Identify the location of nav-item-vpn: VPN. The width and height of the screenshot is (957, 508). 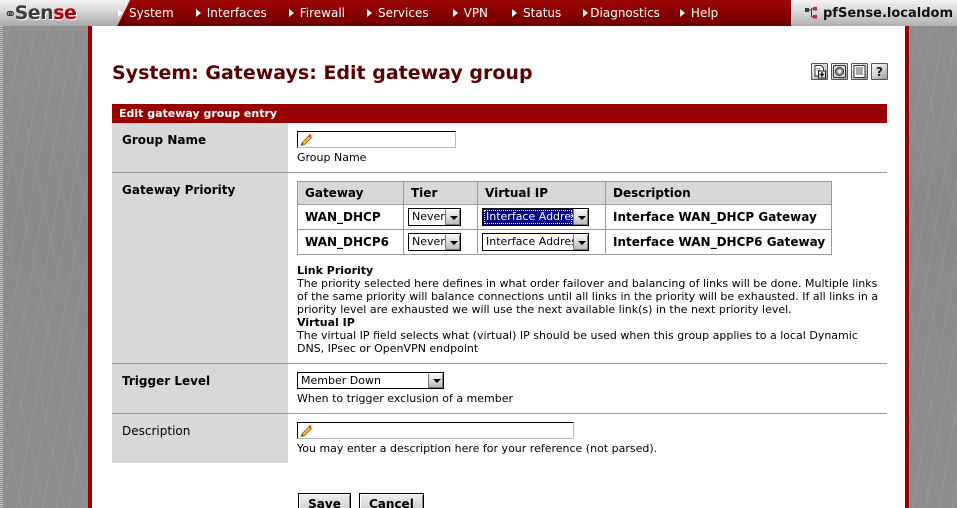
(470, 13).